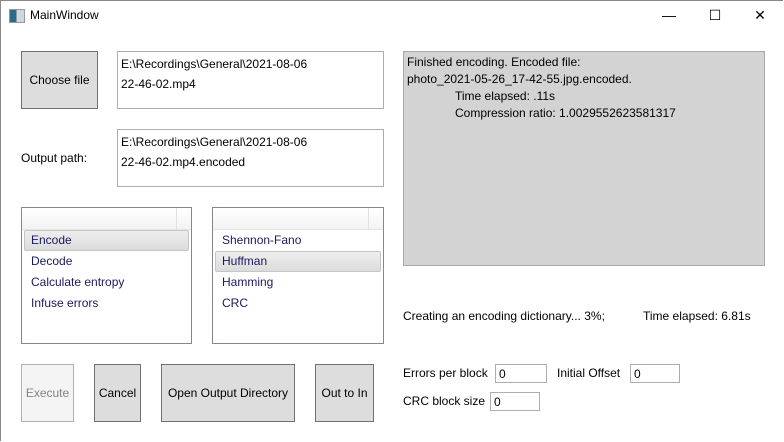 This screenshot has width=784, height=442. I want to click on maximize-button: ☐, so click(715, 15).